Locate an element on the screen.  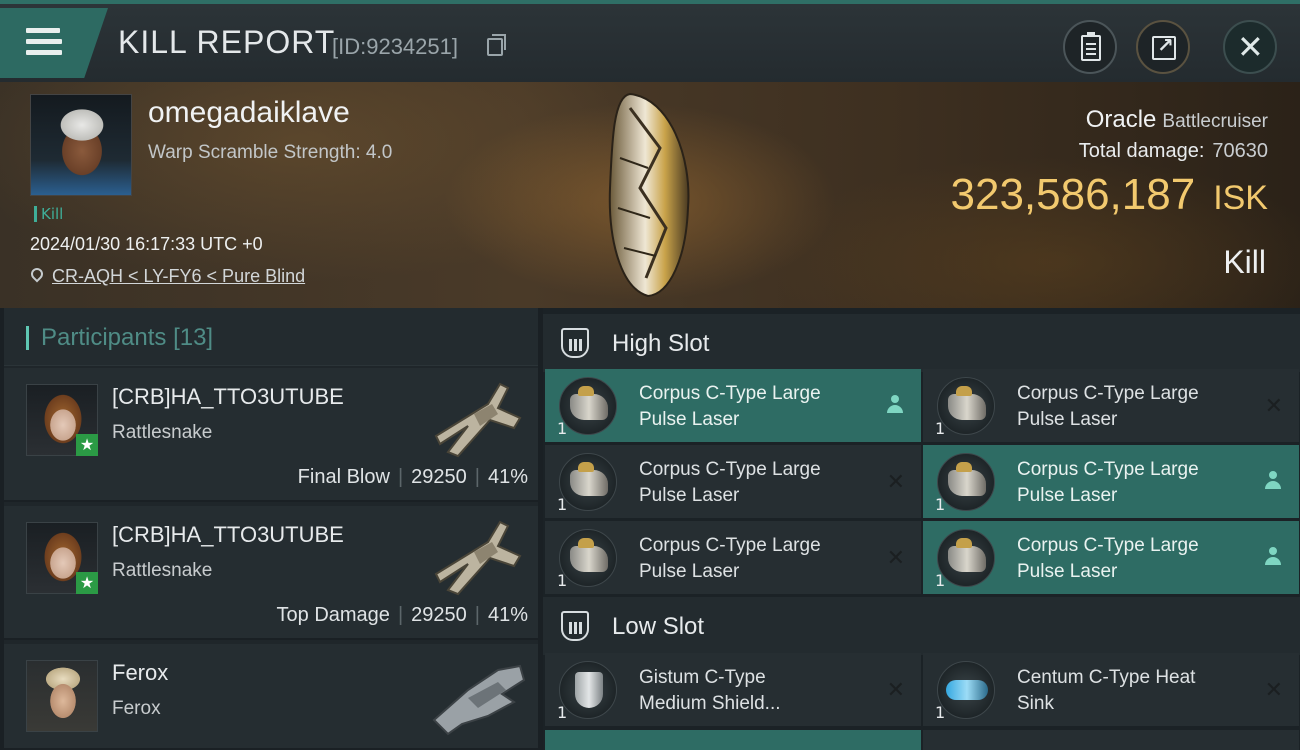
participants-header: Participants [13] is located at coordinates (271, 337).